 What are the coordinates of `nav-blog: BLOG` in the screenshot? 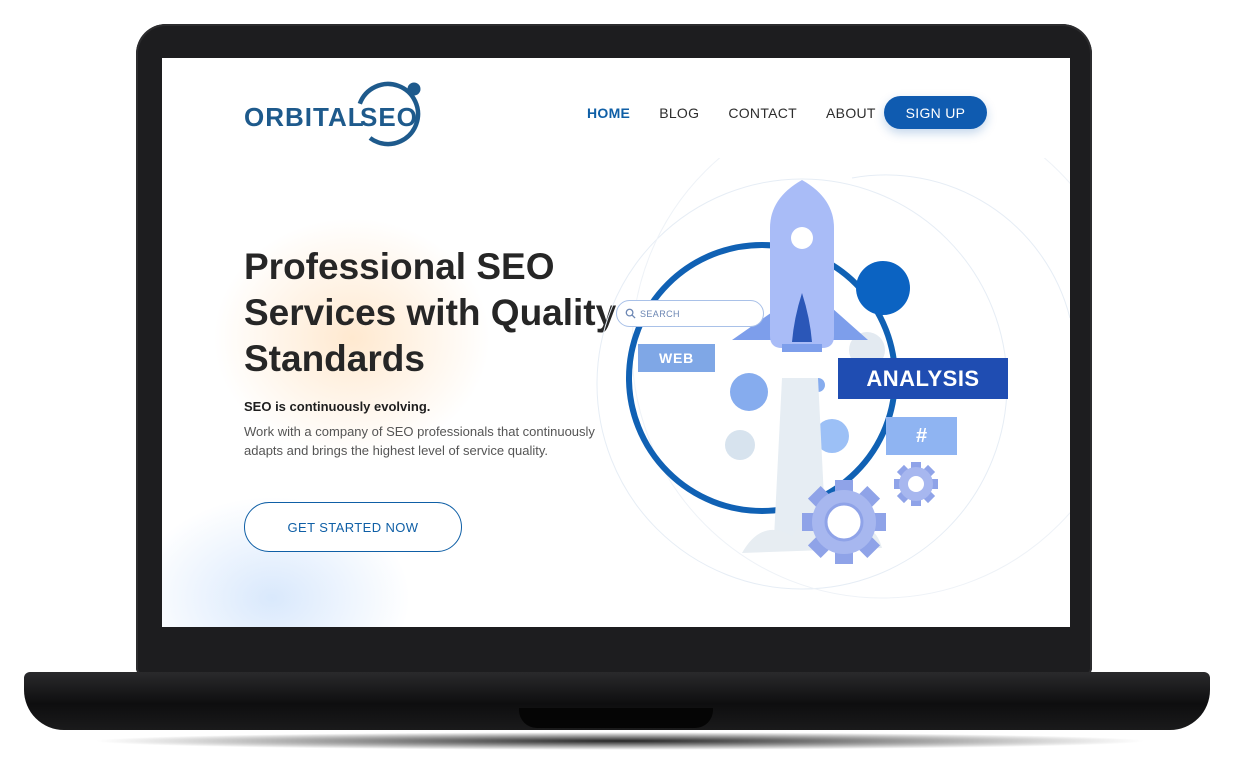 It's located at (679, 113).